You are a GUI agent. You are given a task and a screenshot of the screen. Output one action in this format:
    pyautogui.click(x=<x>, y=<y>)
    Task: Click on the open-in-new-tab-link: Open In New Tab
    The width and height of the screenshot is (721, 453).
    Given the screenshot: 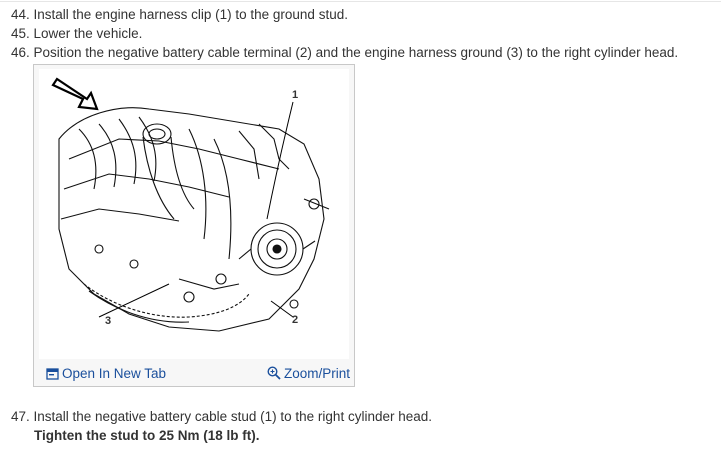 What is the action you would take?
    pyautogui.click(x=106, y=373)
    